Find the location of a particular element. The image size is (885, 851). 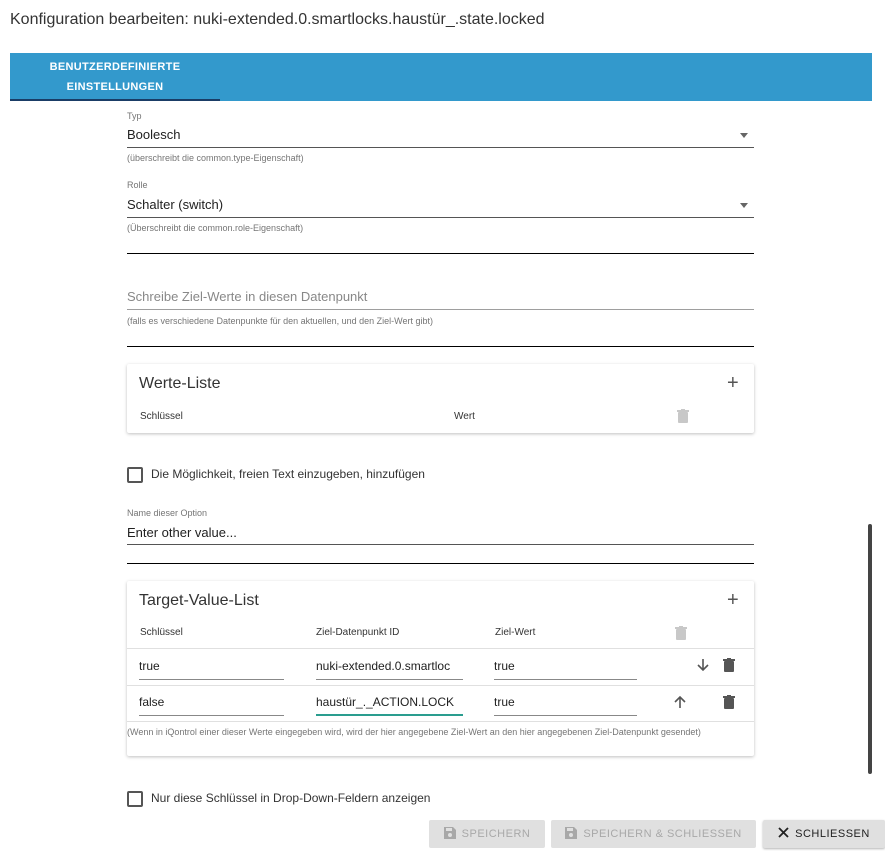

tab-bar: BENUTZERDEFINIERTE EINSTELLUNGEN is located at coordinates (441, 77).